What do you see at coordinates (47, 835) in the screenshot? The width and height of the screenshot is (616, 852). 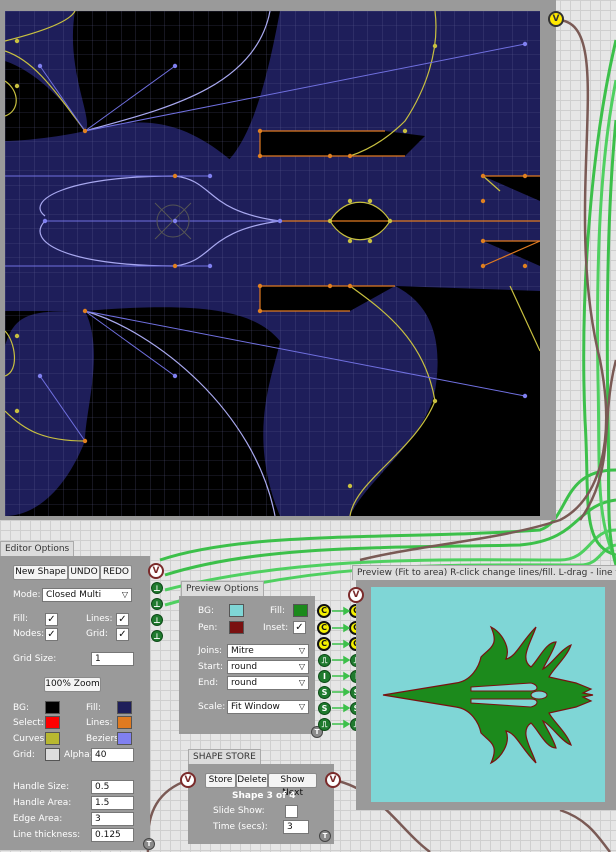 I see `line-thickness-label: Line thickness:` at bounding box center [47, 835].